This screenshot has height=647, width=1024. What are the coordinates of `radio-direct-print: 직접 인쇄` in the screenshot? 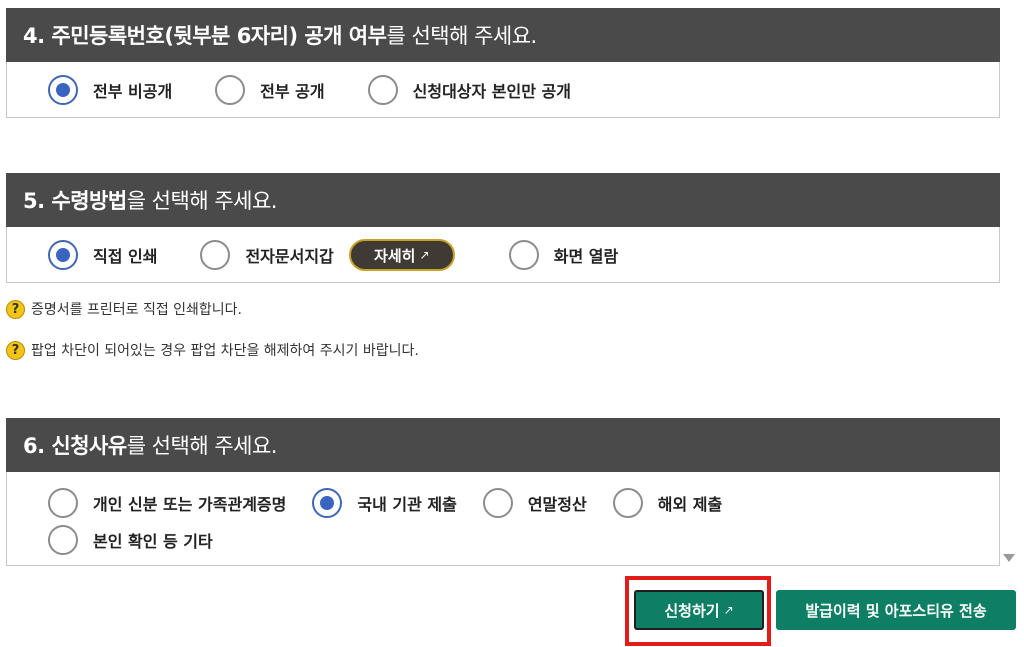 It's located at (102, 255).